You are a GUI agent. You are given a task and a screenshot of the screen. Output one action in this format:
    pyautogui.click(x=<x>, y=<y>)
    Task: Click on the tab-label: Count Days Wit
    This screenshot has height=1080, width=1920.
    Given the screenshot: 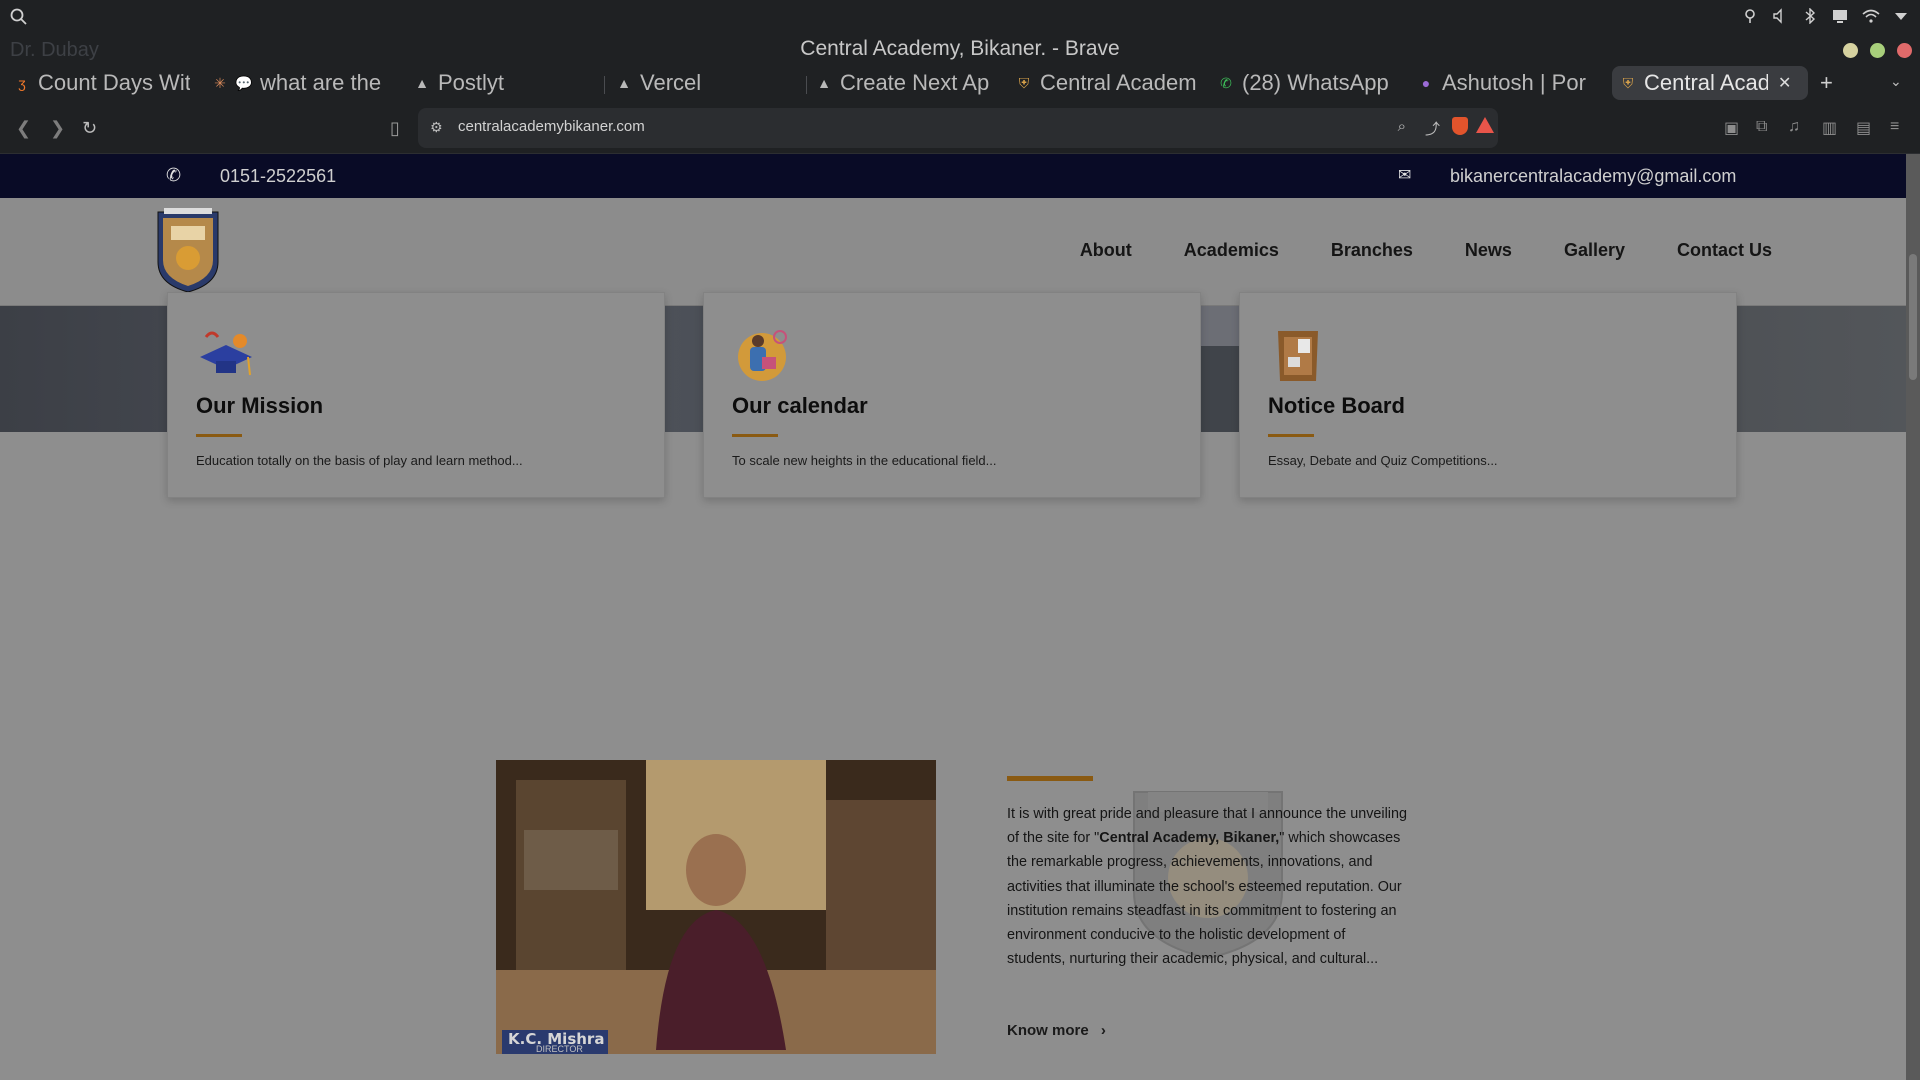 What is the action you would take?
    pyautogui.click(x=114, y=82)
    